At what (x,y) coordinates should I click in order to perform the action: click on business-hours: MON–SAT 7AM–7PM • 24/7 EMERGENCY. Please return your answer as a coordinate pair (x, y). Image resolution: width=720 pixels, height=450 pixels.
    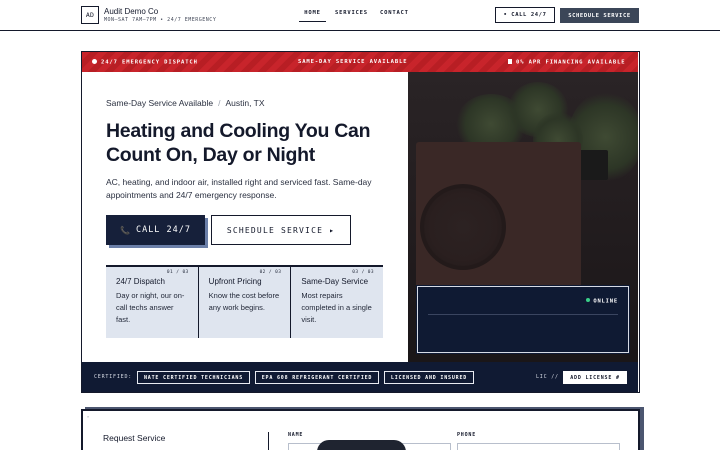
    Looking at the image, I should click on (160, 20).